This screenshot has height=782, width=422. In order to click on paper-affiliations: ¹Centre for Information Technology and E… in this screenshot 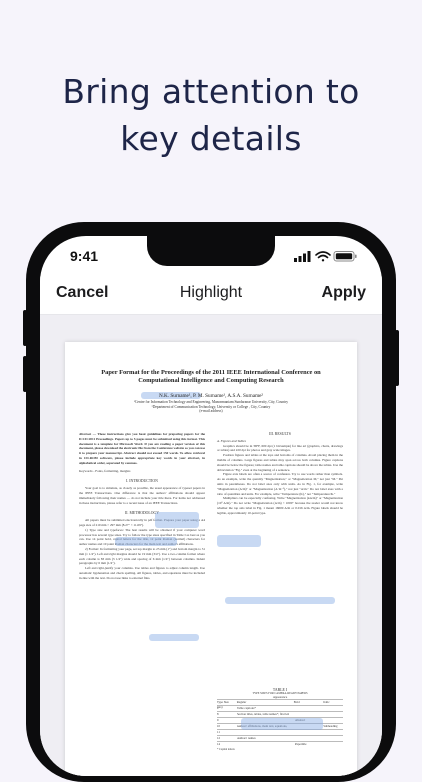, I will do `click(211, 407)`.